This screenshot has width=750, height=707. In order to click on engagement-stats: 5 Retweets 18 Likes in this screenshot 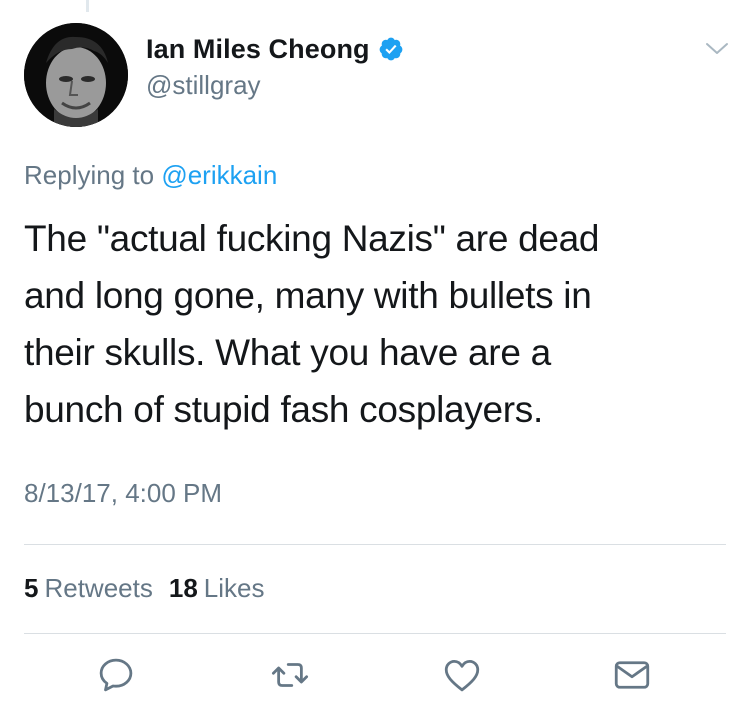, I will do `click(144, 588)`.